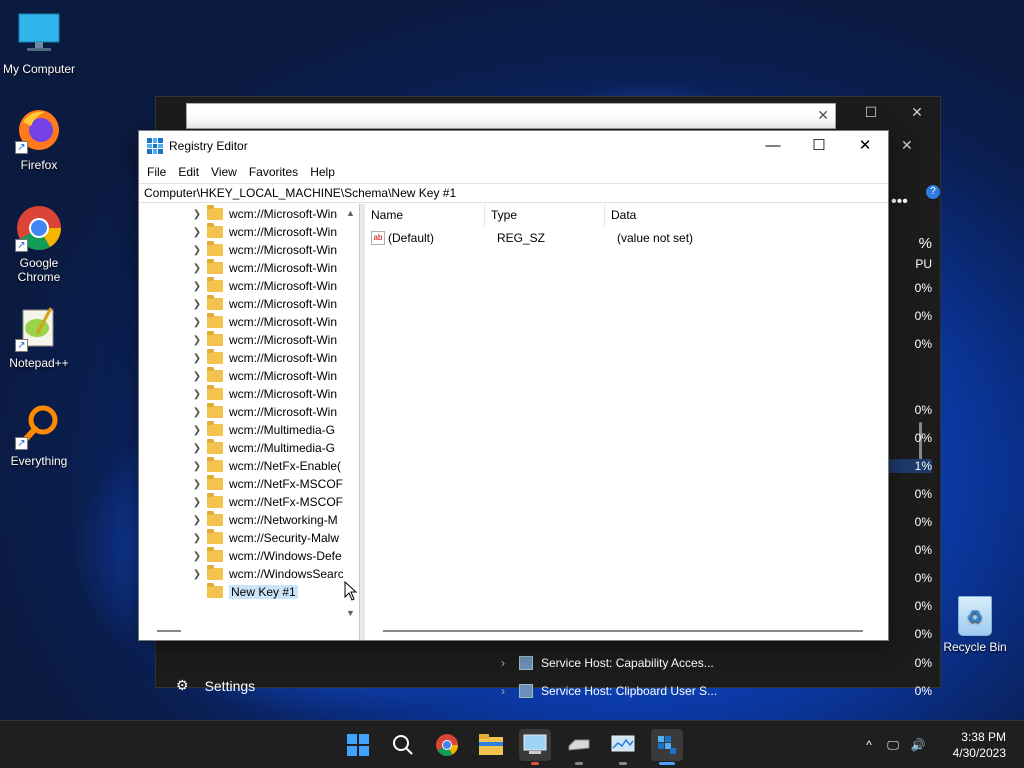 Image resolution: width=1024 pixels, height=768 pixels. I want to click on more-options-button: •••, so click(899, 202).